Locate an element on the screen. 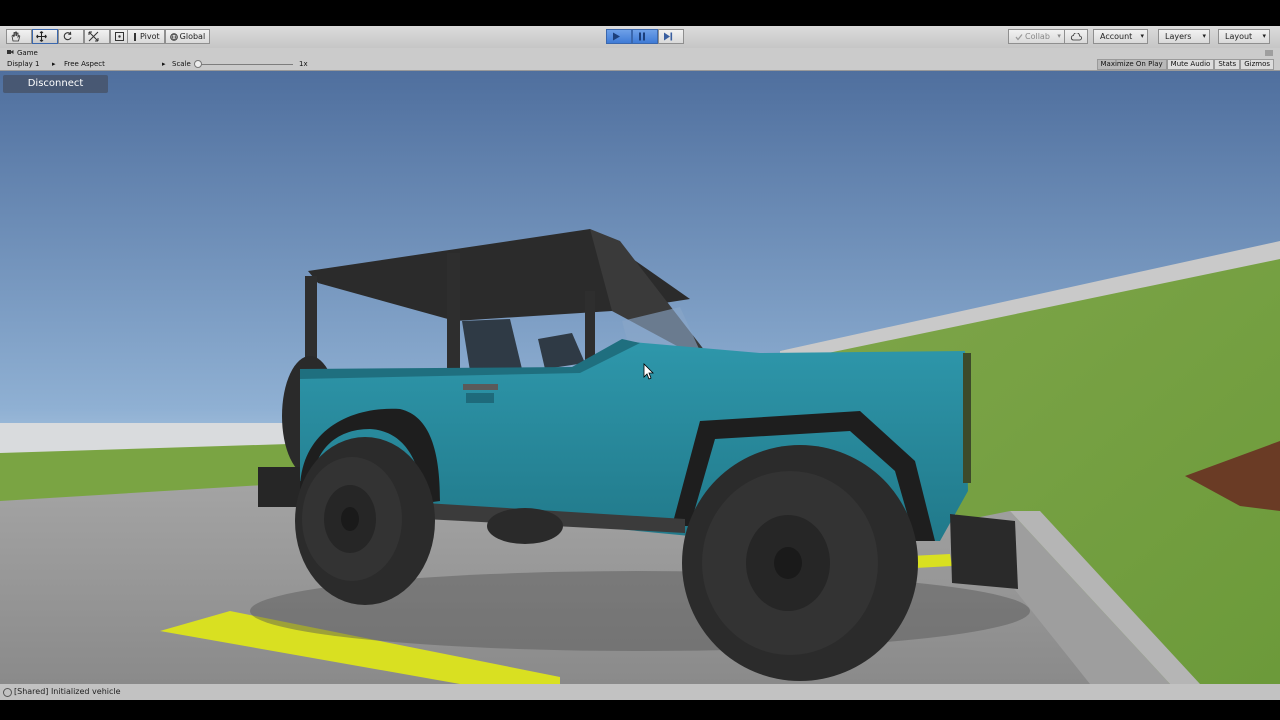 This screenshot has width=1280, height=720. front-bumper is located at coordinates (984, 551).